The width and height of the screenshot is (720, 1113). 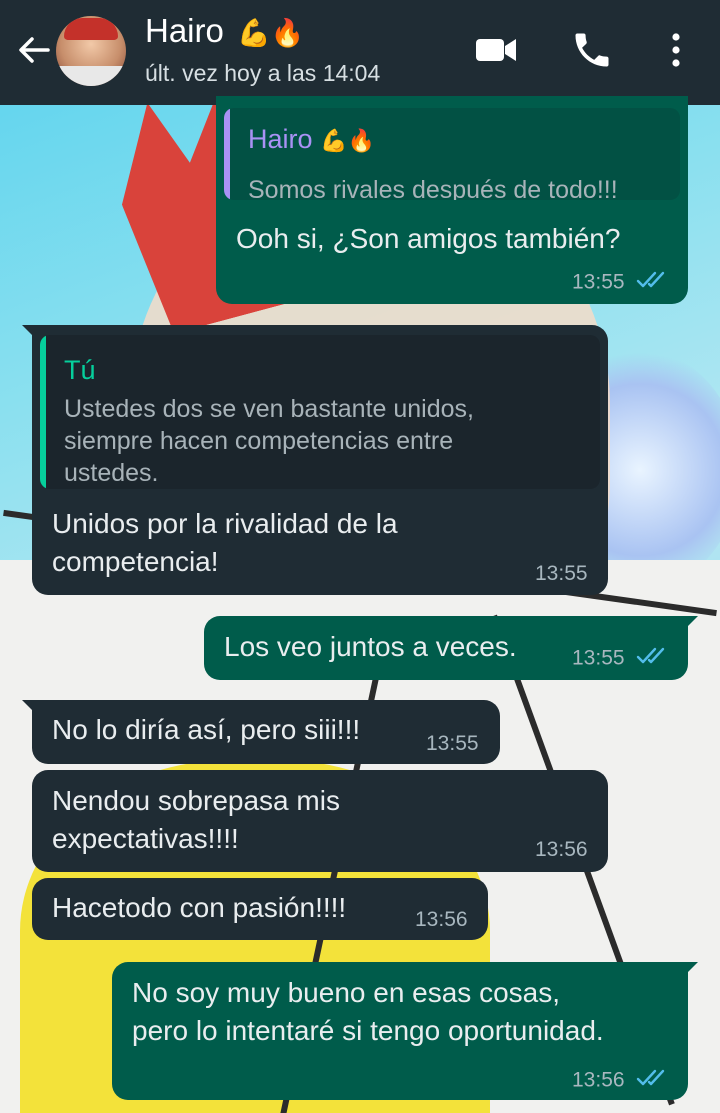 What do you see at coordinates (80, 370) in the screenshot?
I see `quote-author: Tú` at bounding box center [80, 370].